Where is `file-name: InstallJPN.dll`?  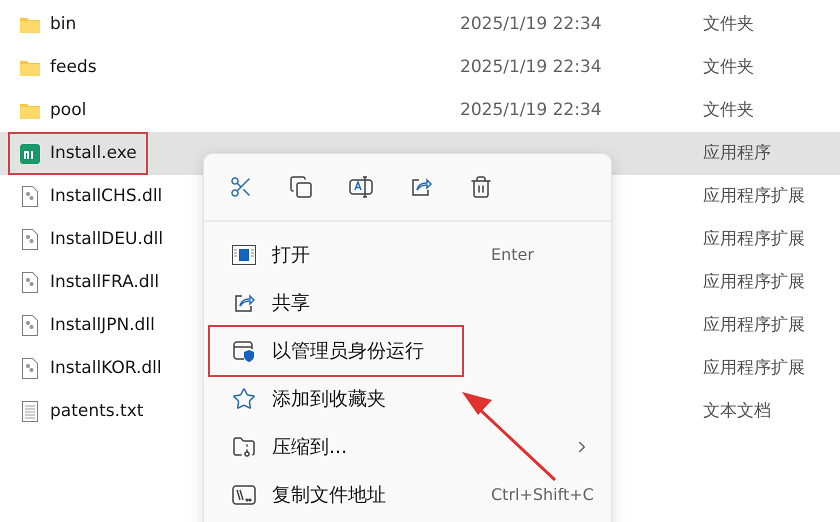 file-name: InstallJPN.dll is located at coordinates (102, 325).